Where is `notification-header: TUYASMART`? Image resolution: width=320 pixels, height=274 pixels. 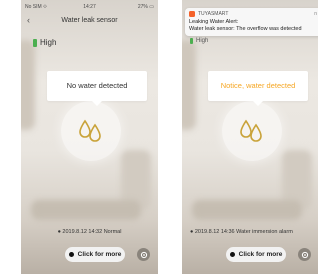 notification-header: TUYASMART is located at coordinates (208, 14).